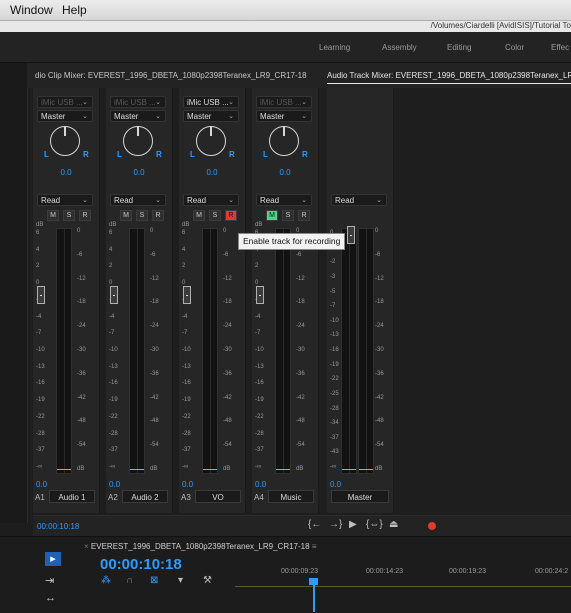 The image size is (571, 613). I want to click on snap-icon: ∩, so click(129, 580).